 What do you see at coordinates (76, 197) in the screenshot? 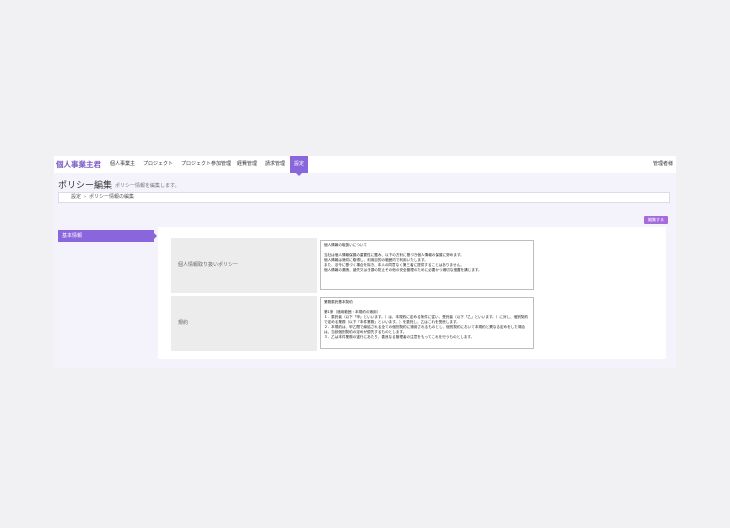
I see `breadcrumb-item-settings: 設定` at bounding box center [76, 197].